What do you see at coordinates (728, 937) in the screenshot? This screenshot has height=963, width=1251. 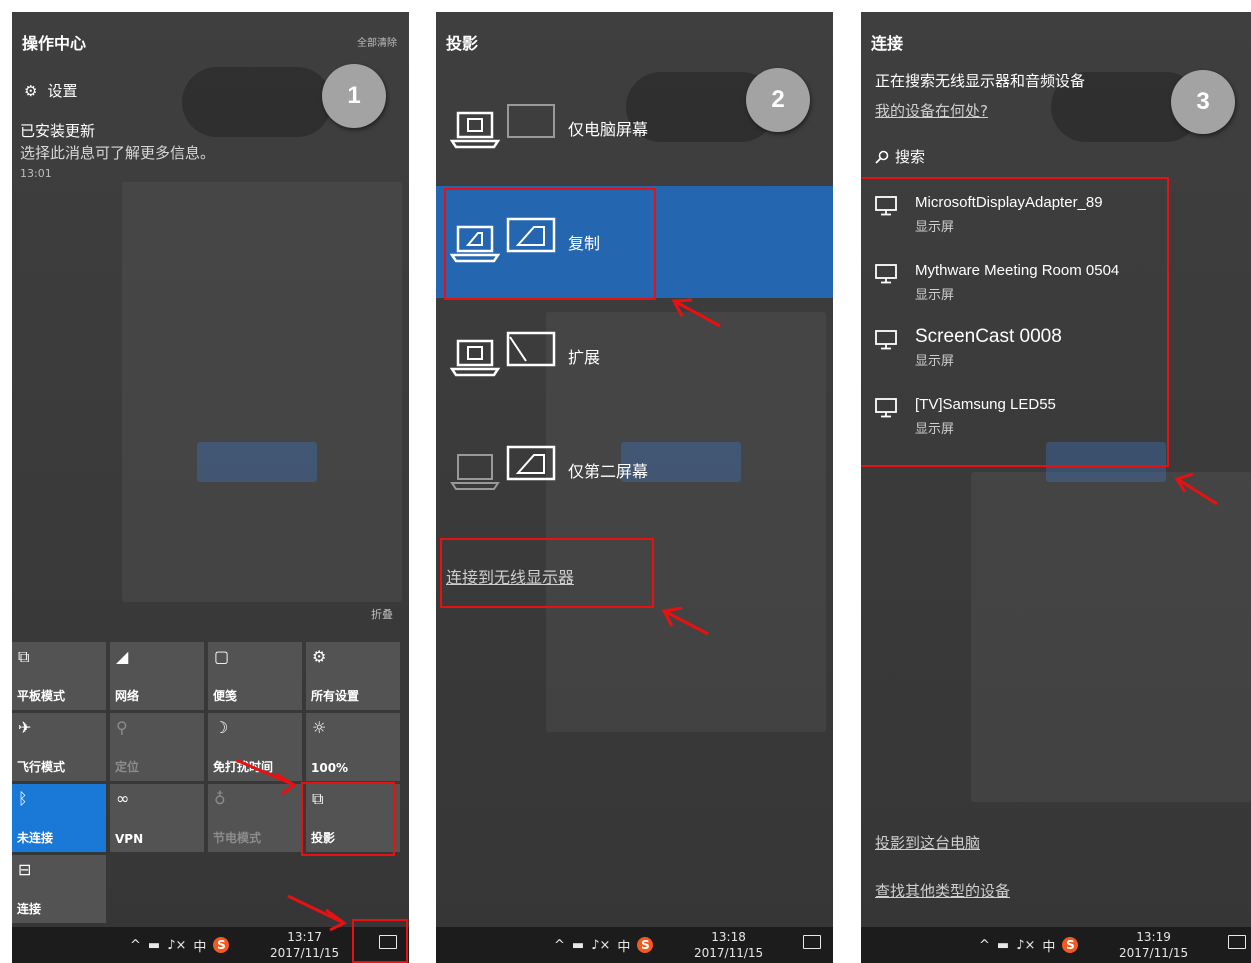 I see `clock-time: 13:18` at bounding box center [728, 937].